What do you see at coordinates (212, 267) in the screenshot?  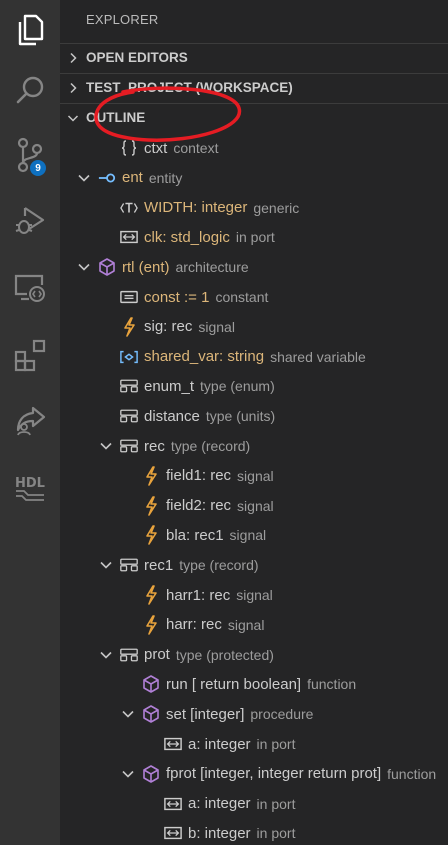 I see `outline-item-kind: architecture` at bounding box center [212, 267].